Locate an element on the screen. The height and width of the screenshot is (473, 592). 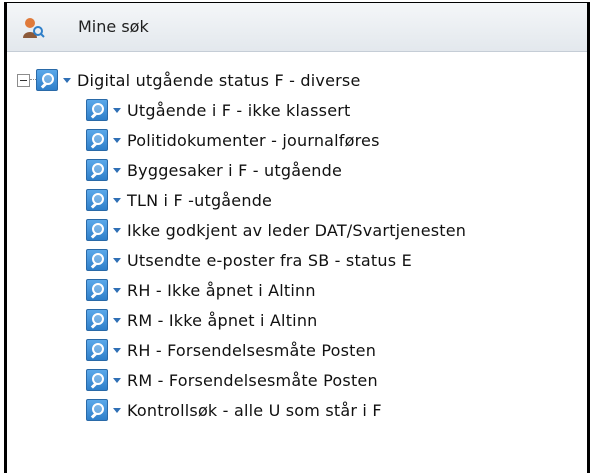
tree-node-label: Utsendte e-poster fra SB - status E is located at coordinates (269, 260).